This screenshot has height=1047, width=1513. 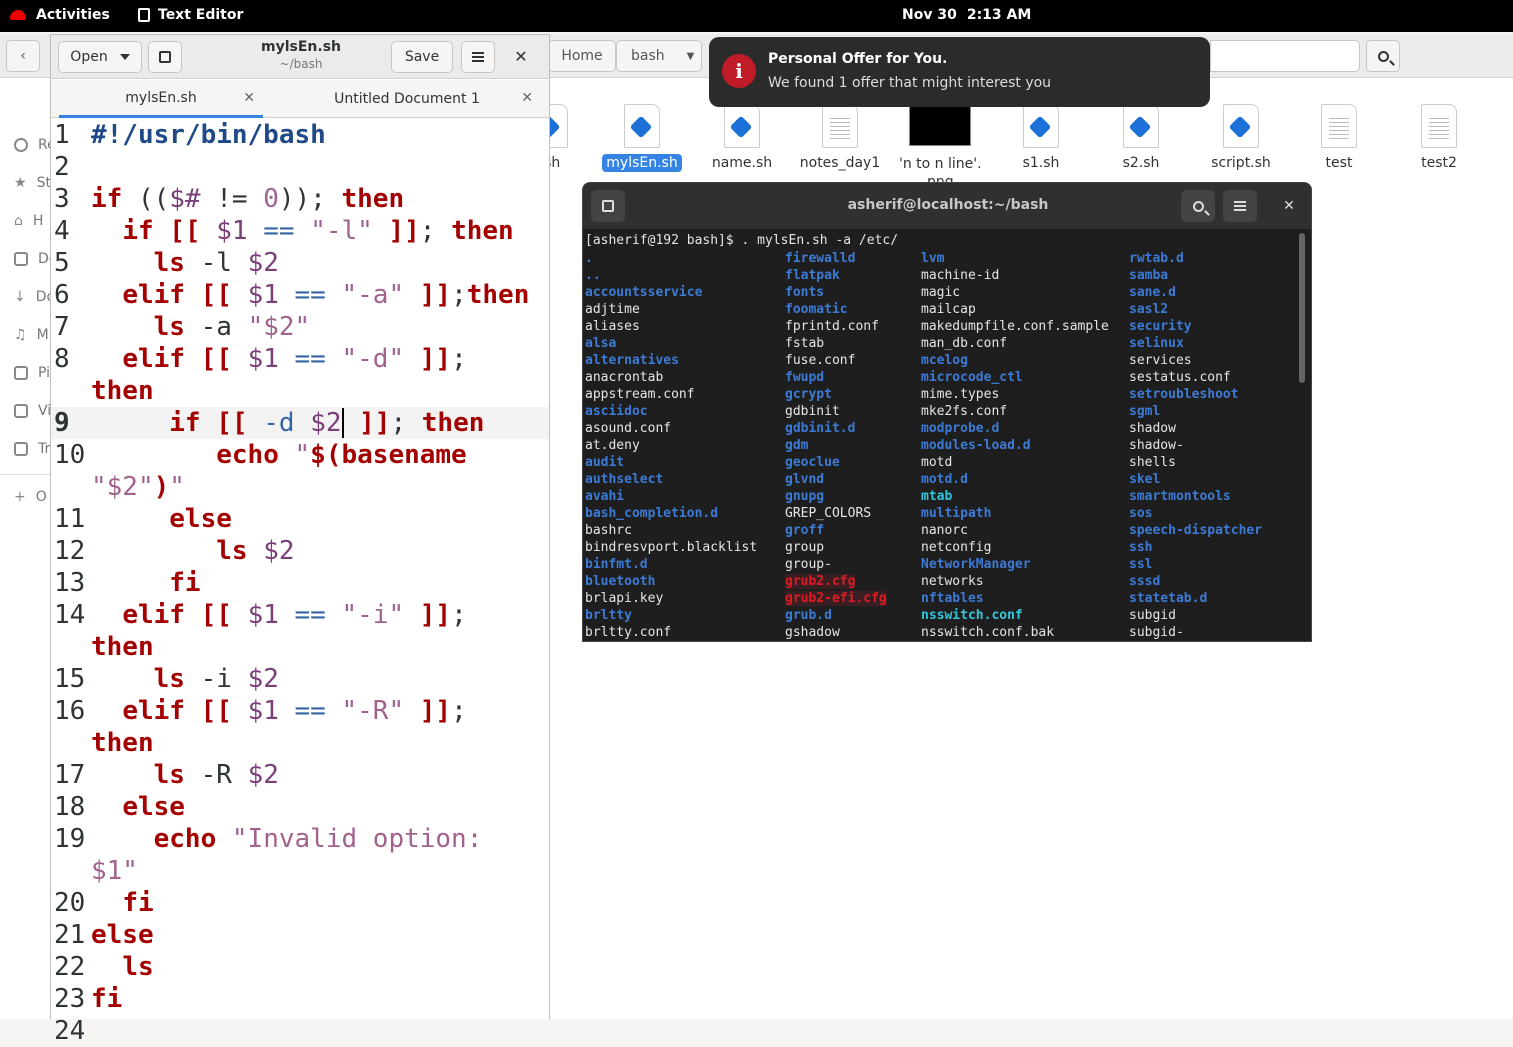 I want to click on terminal-entry: fonts, so click(x=805, y=292).